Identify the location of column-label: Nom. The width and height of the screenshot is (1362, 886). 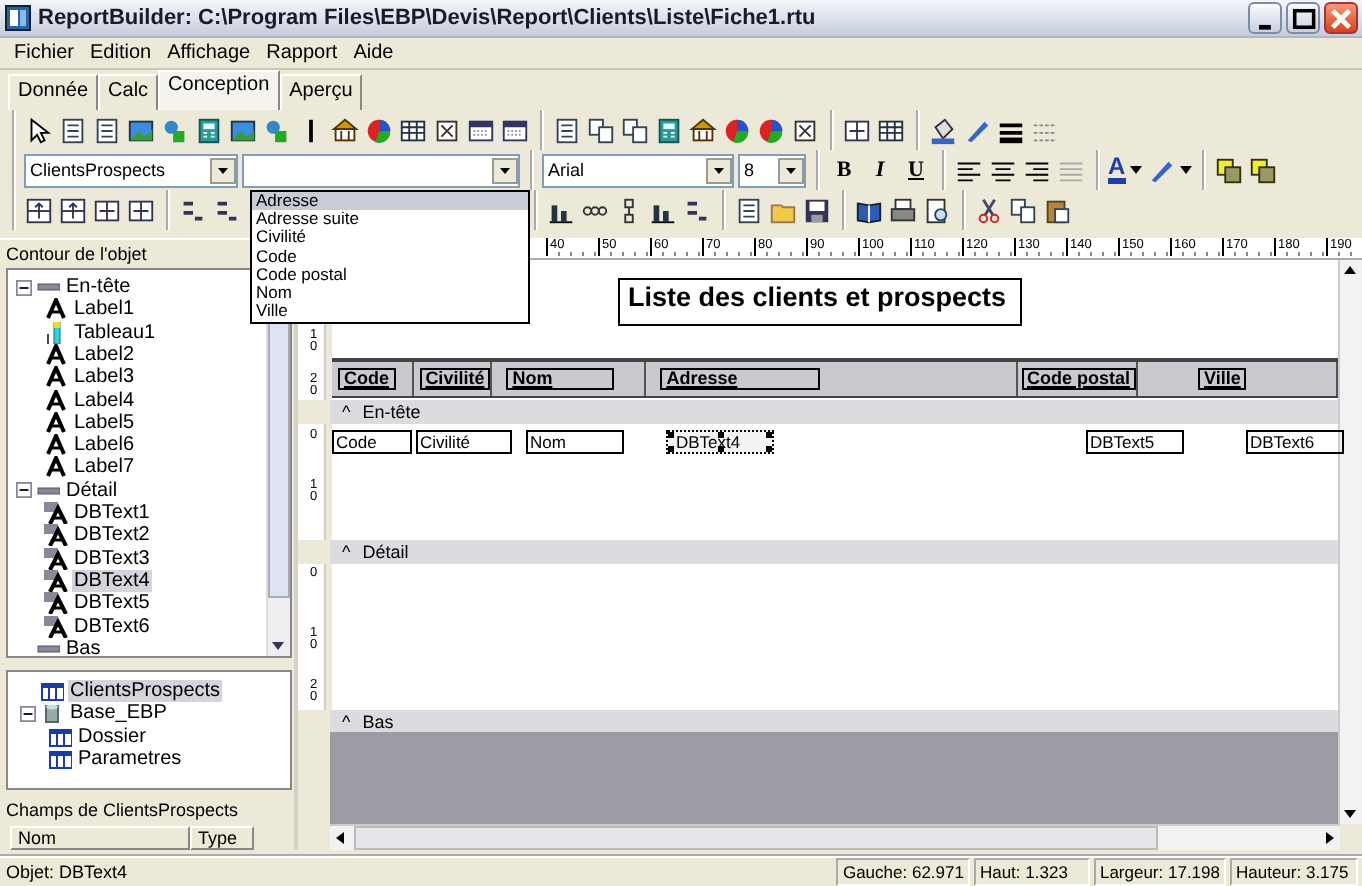
(560, 379).